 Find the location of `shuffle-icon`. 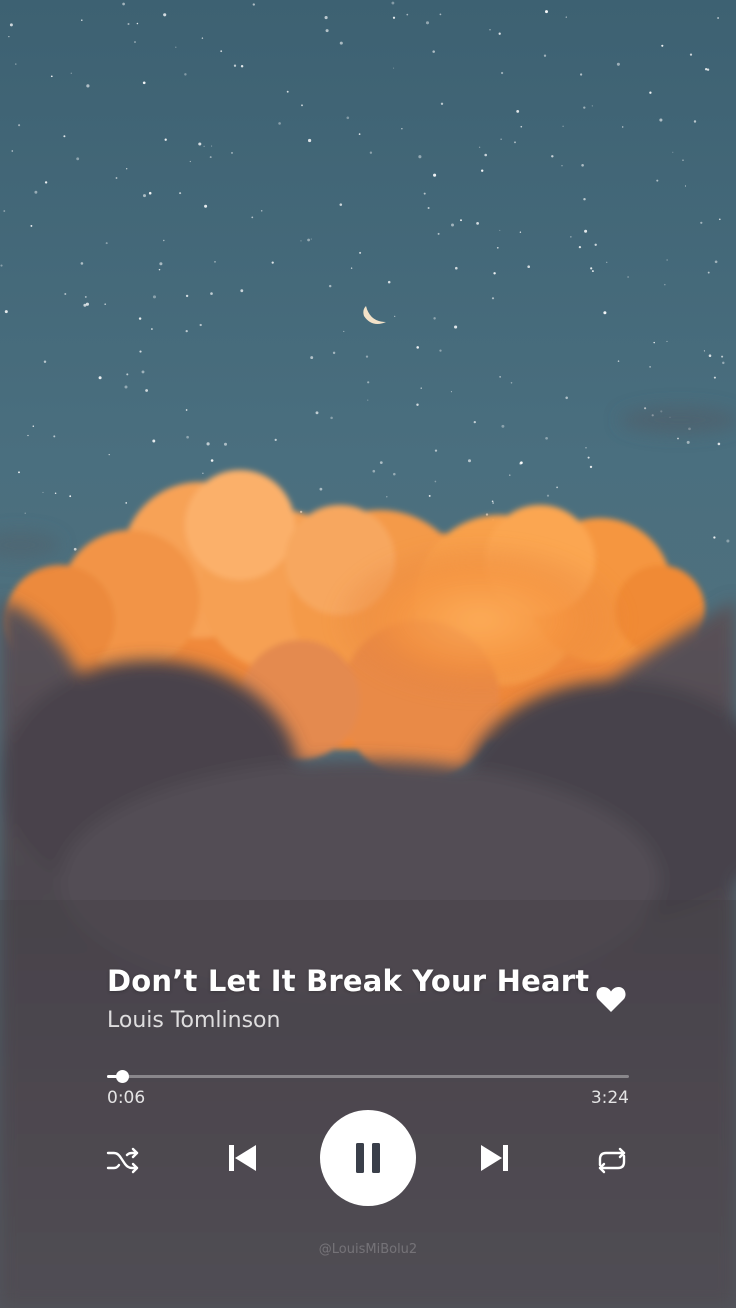

shuffle-icon is located at coordinates (122, 1160).